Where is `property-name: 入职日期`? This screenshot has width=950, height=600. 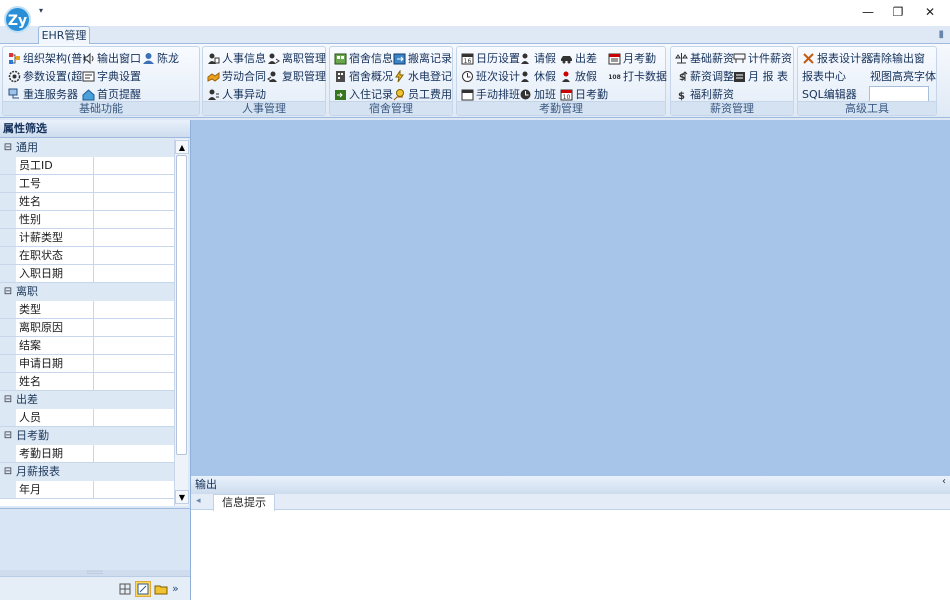 property-name: 入职日期 is located at coordinates (55, 273).